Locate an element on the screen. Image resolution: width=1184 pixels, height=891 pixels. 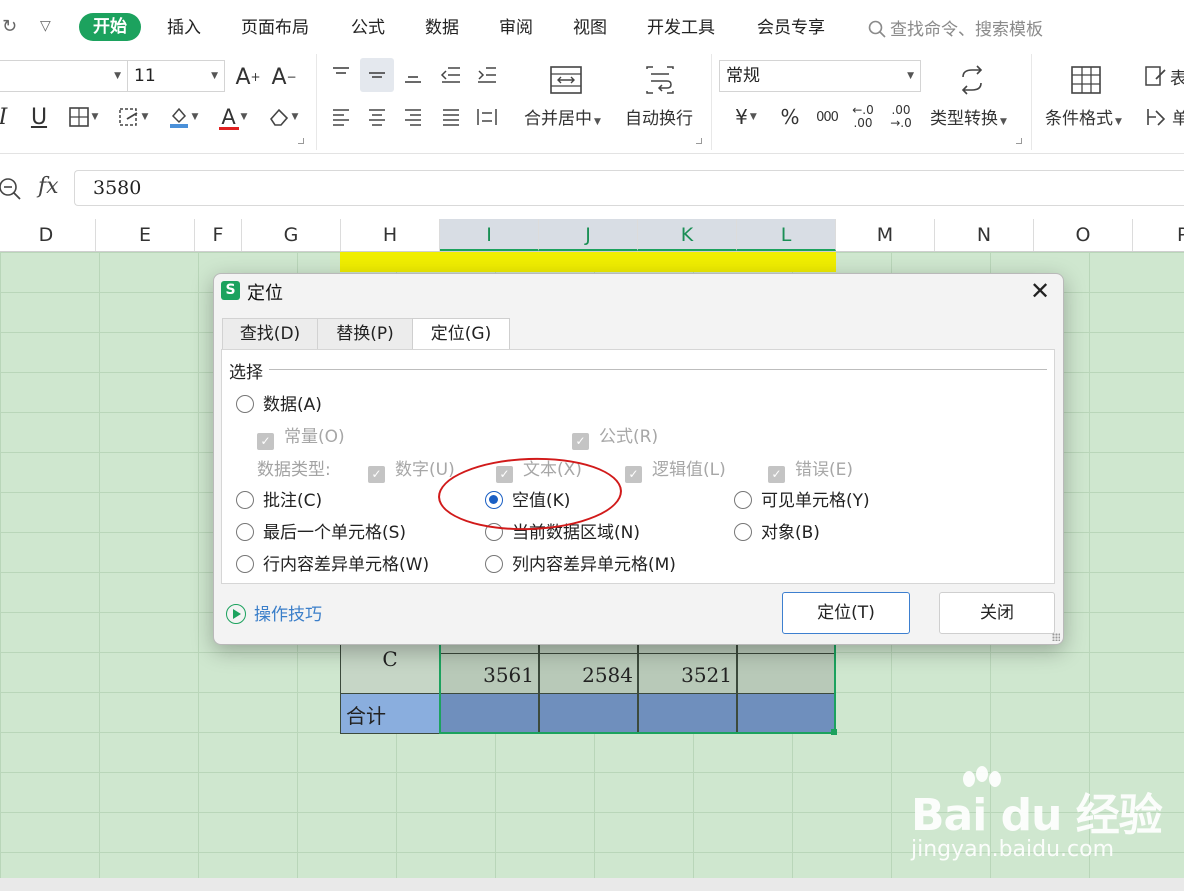
tab-goto: 定位(G) is located at coordinates (461, 334).